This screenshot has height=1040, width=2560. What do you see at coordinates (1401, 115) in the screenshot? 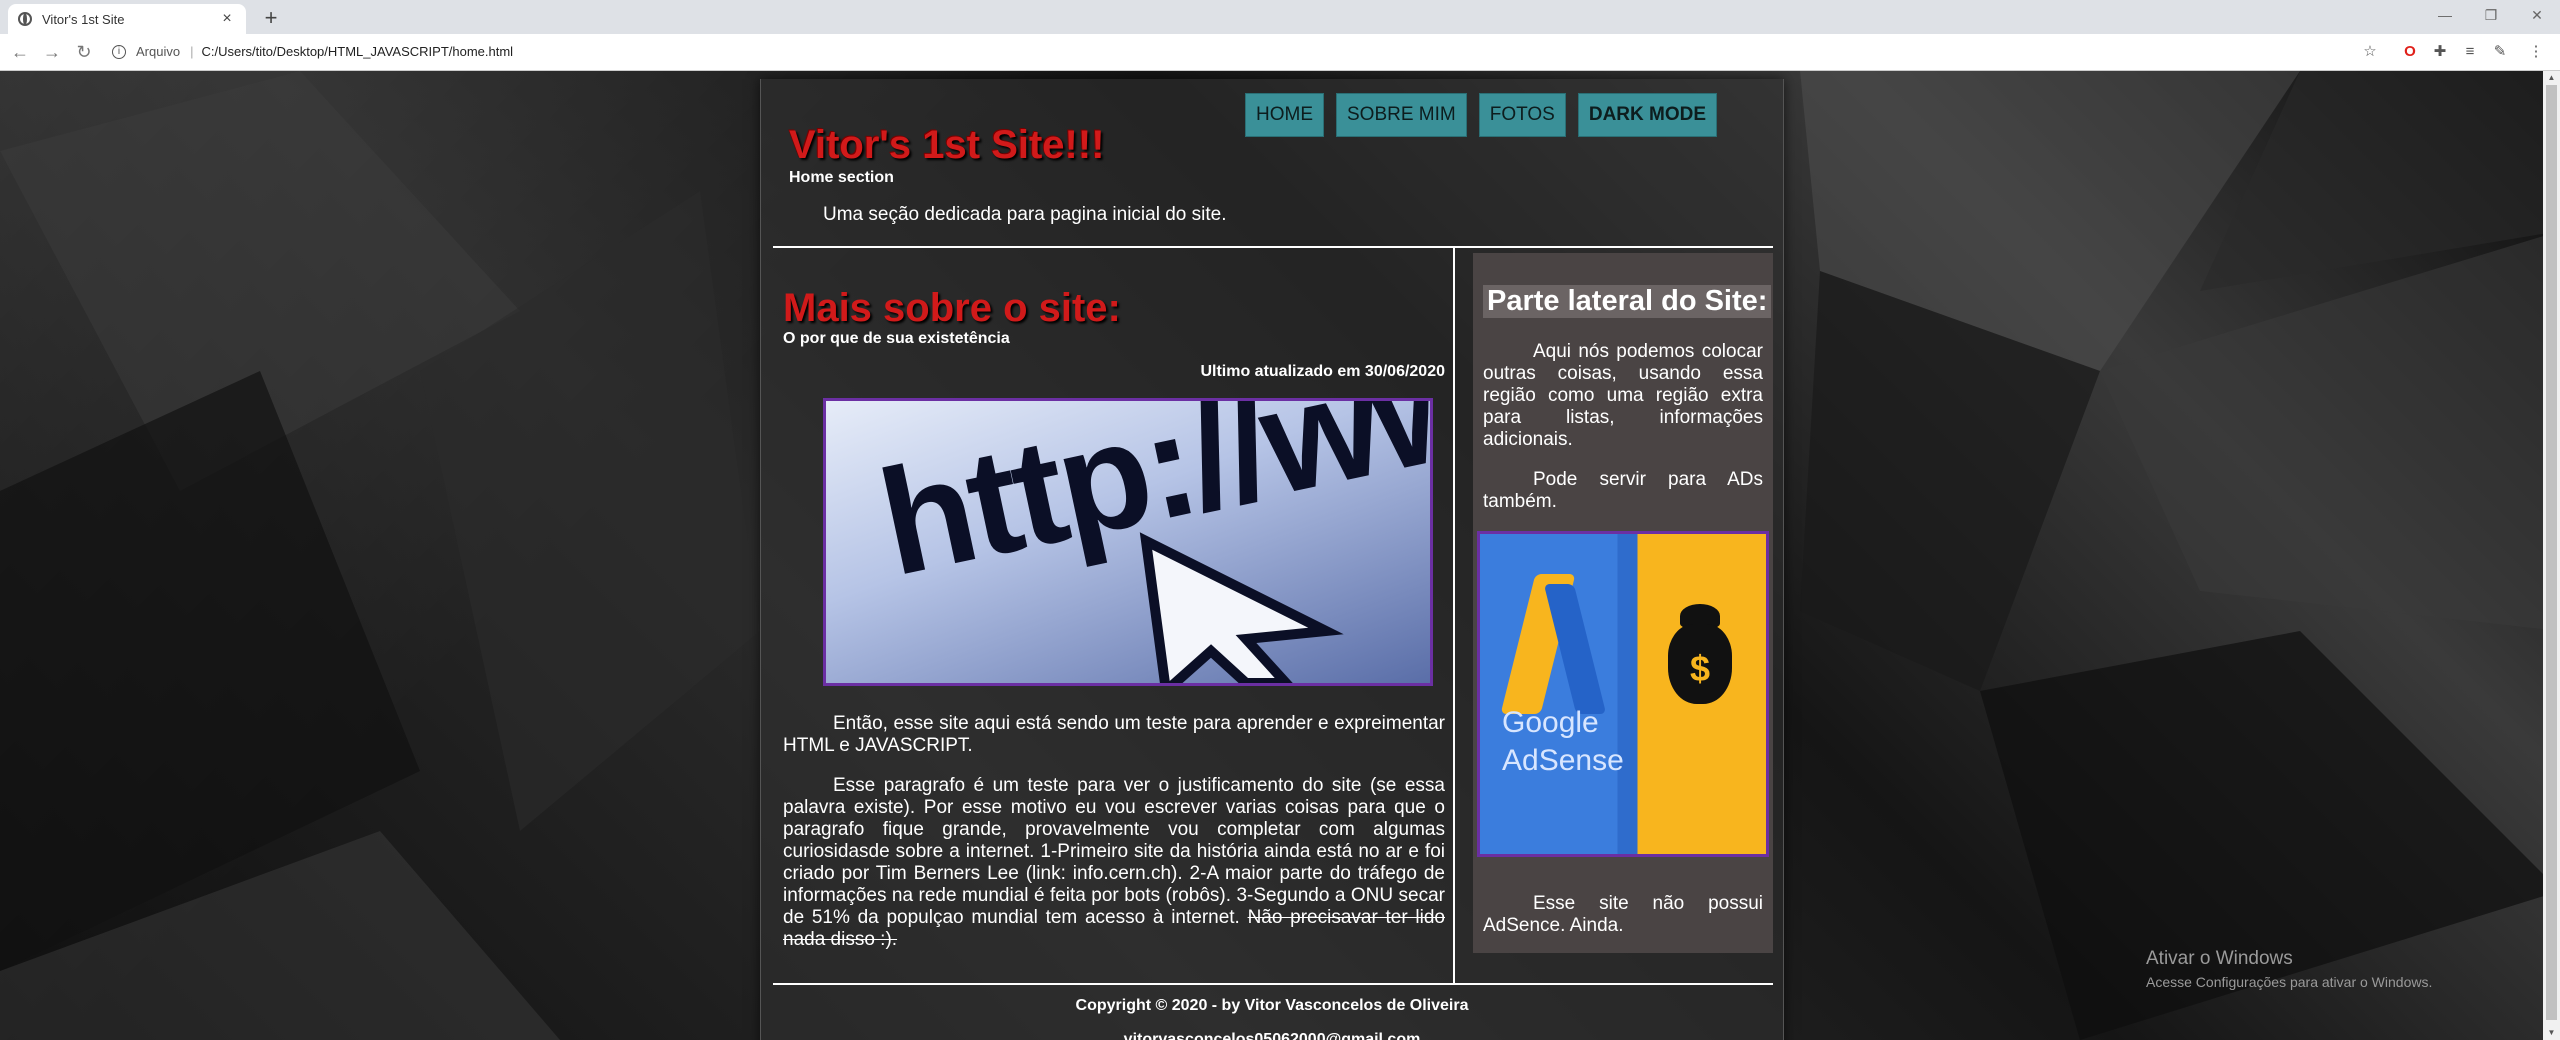
I see `menu-sobre-mim-link: SOBRE MIM` at bounding box center [1401, 115].